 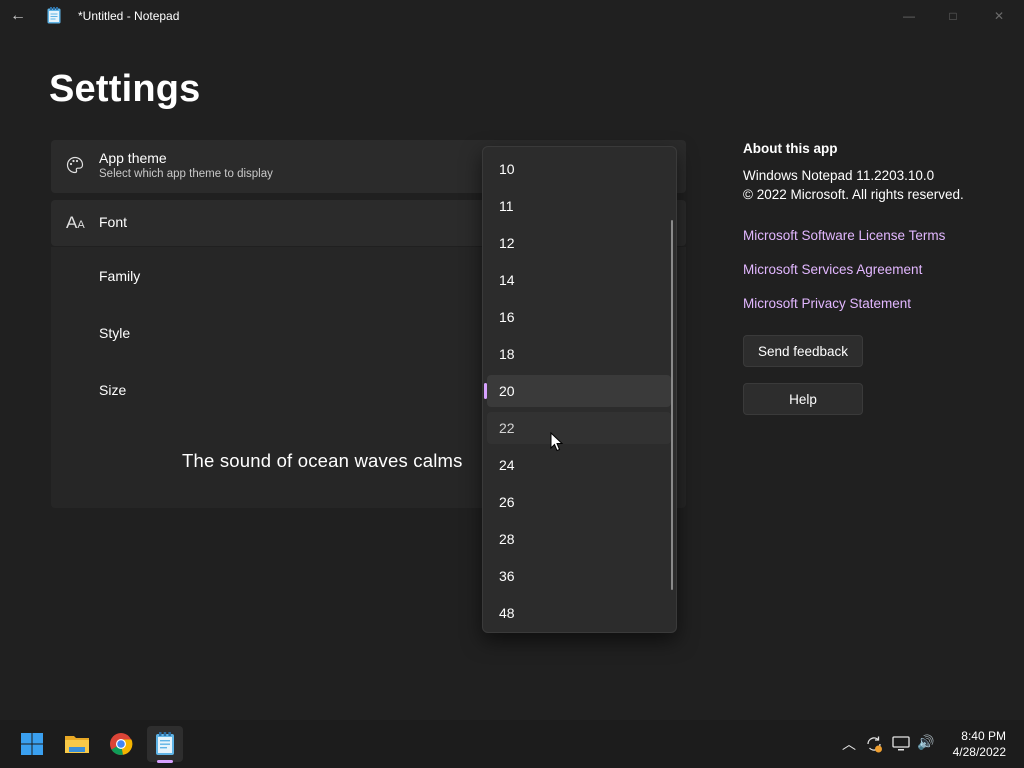 What do you see at coordinates (874, 744) in the screenshot?
I see `sync-icon` at bounding box center [874, 744].